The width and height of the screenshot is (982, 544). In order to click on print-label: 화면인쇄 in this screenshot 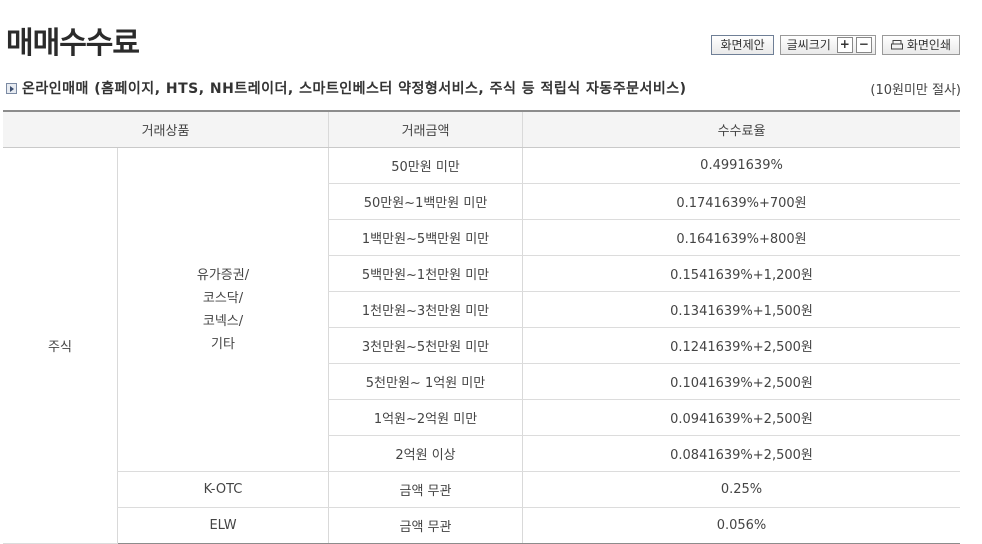, I will do `click(928, 45)`.